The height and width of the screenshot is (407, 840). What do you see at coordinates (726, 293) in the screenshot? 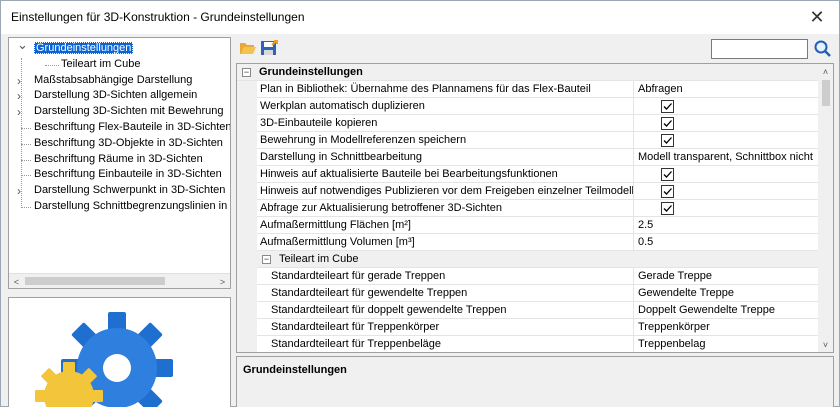
I see `property-value: Gewendelte Treppe` at bounding box center [726, 293].